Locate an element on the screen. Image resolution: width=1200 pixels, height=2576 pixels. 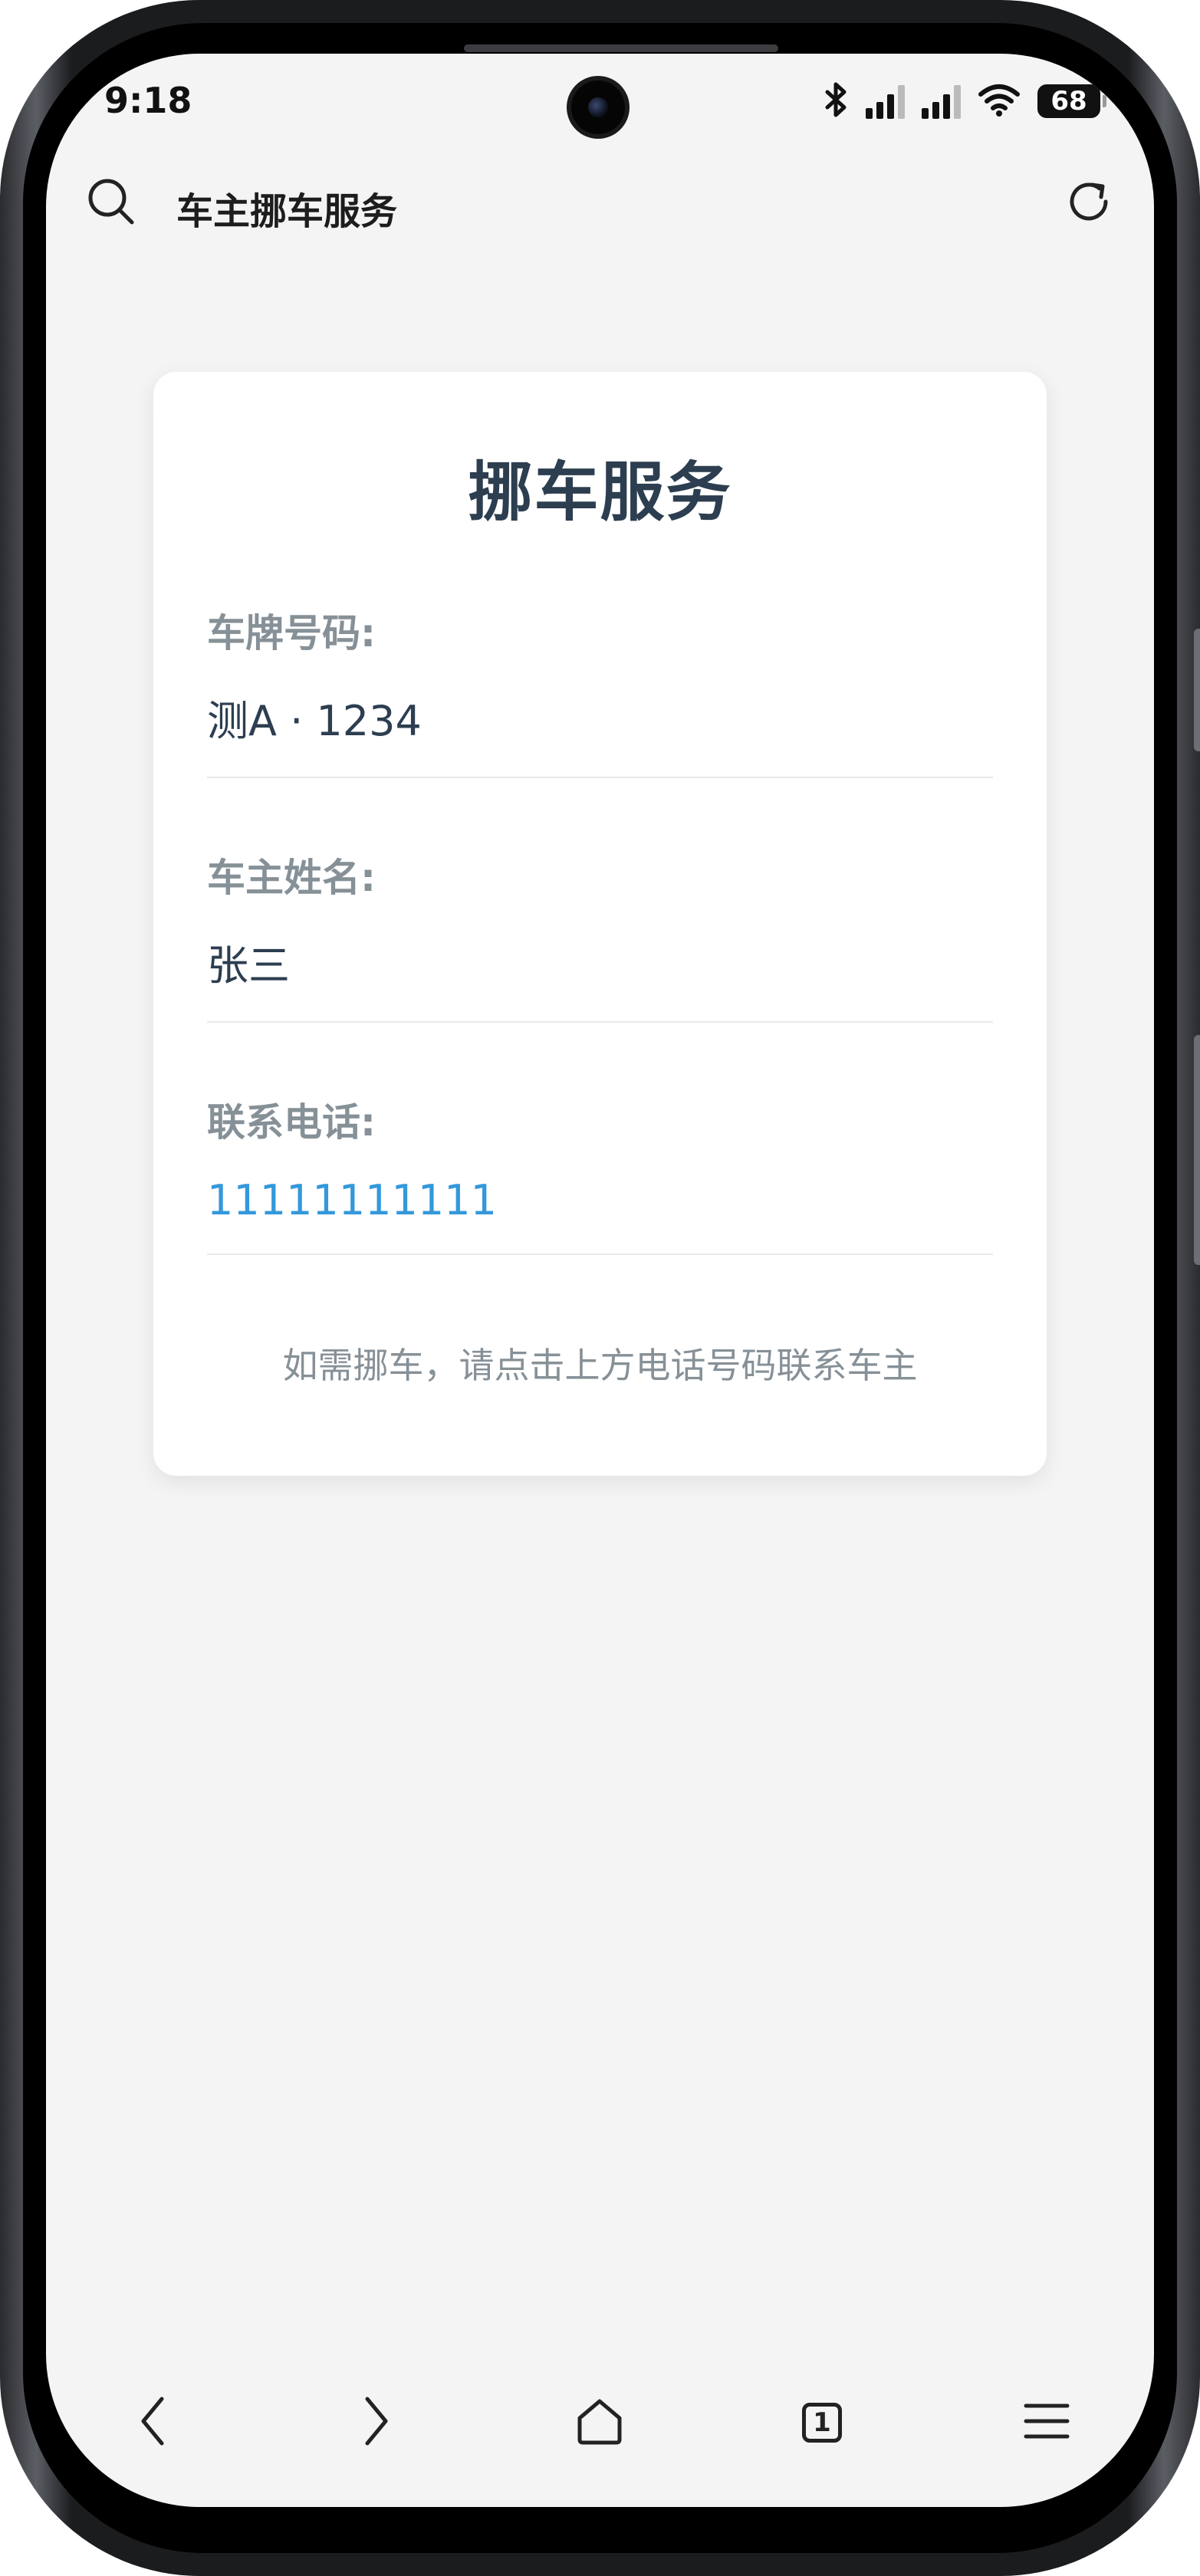
refresh-icon is located at coordinates (1088, 203).